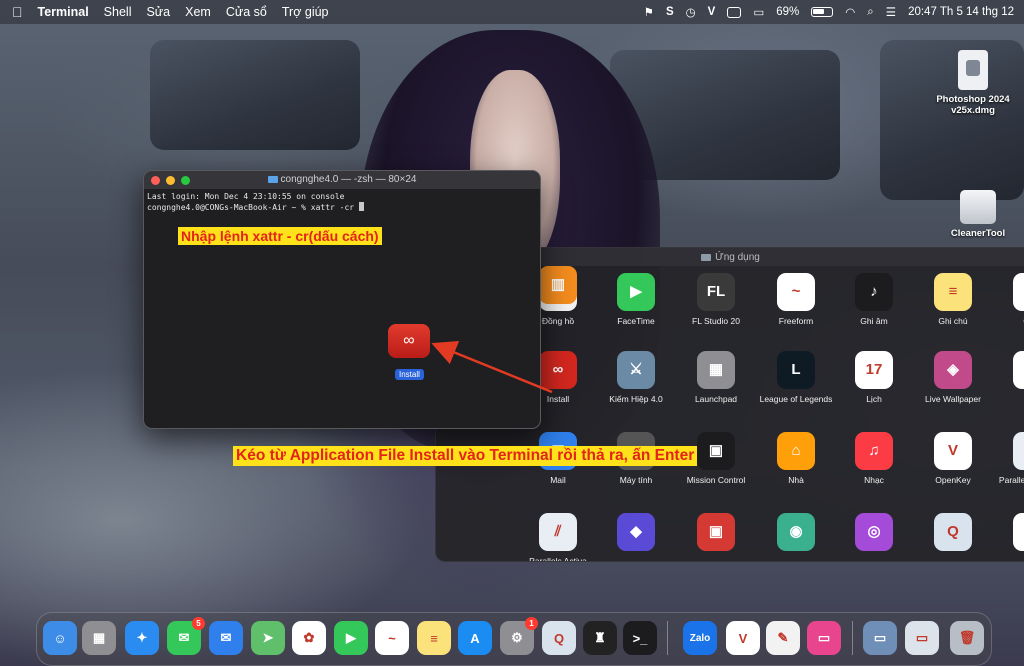 The height and width of the screenshot is (666, 1024). What do you see at coordinates (186, 636) in the screenshot?
I see `messages-icon: ✉ 5` at bounding box center [186, 636].